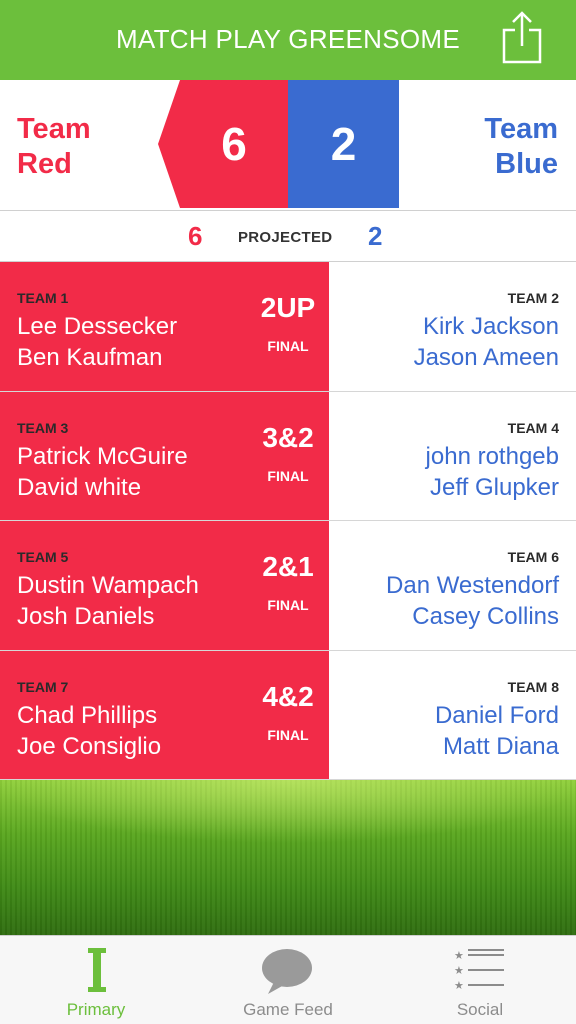 The width and height of the screenshot is (576, 1024). I want to click on team-red-score-box: 6, so click(223, 144).